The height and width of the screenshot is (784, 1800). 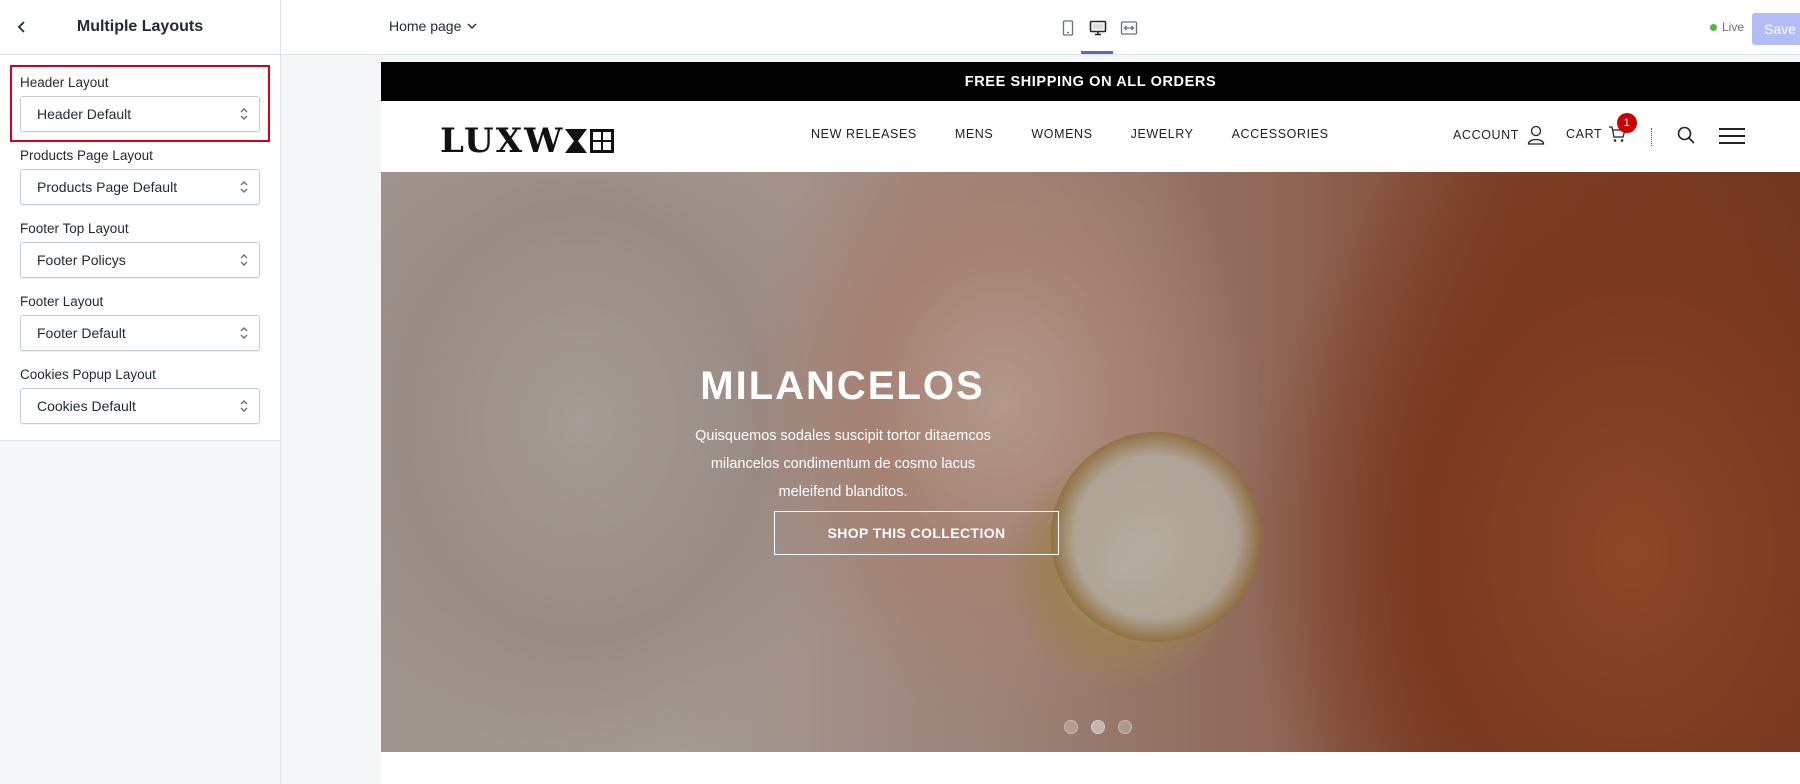 I want to click on cart-label: CART, so click(x=1584, y=134).